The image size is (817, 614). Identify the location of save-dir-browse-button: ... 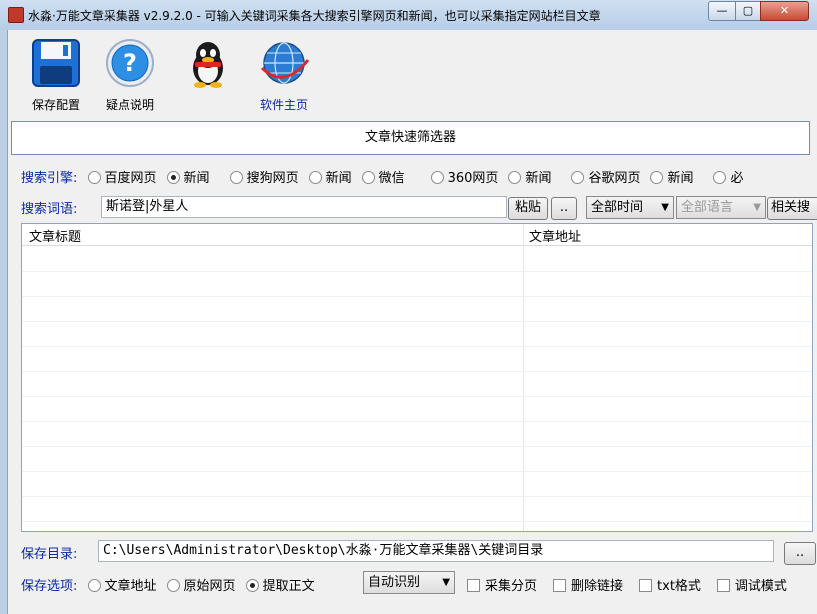
(800, 553).